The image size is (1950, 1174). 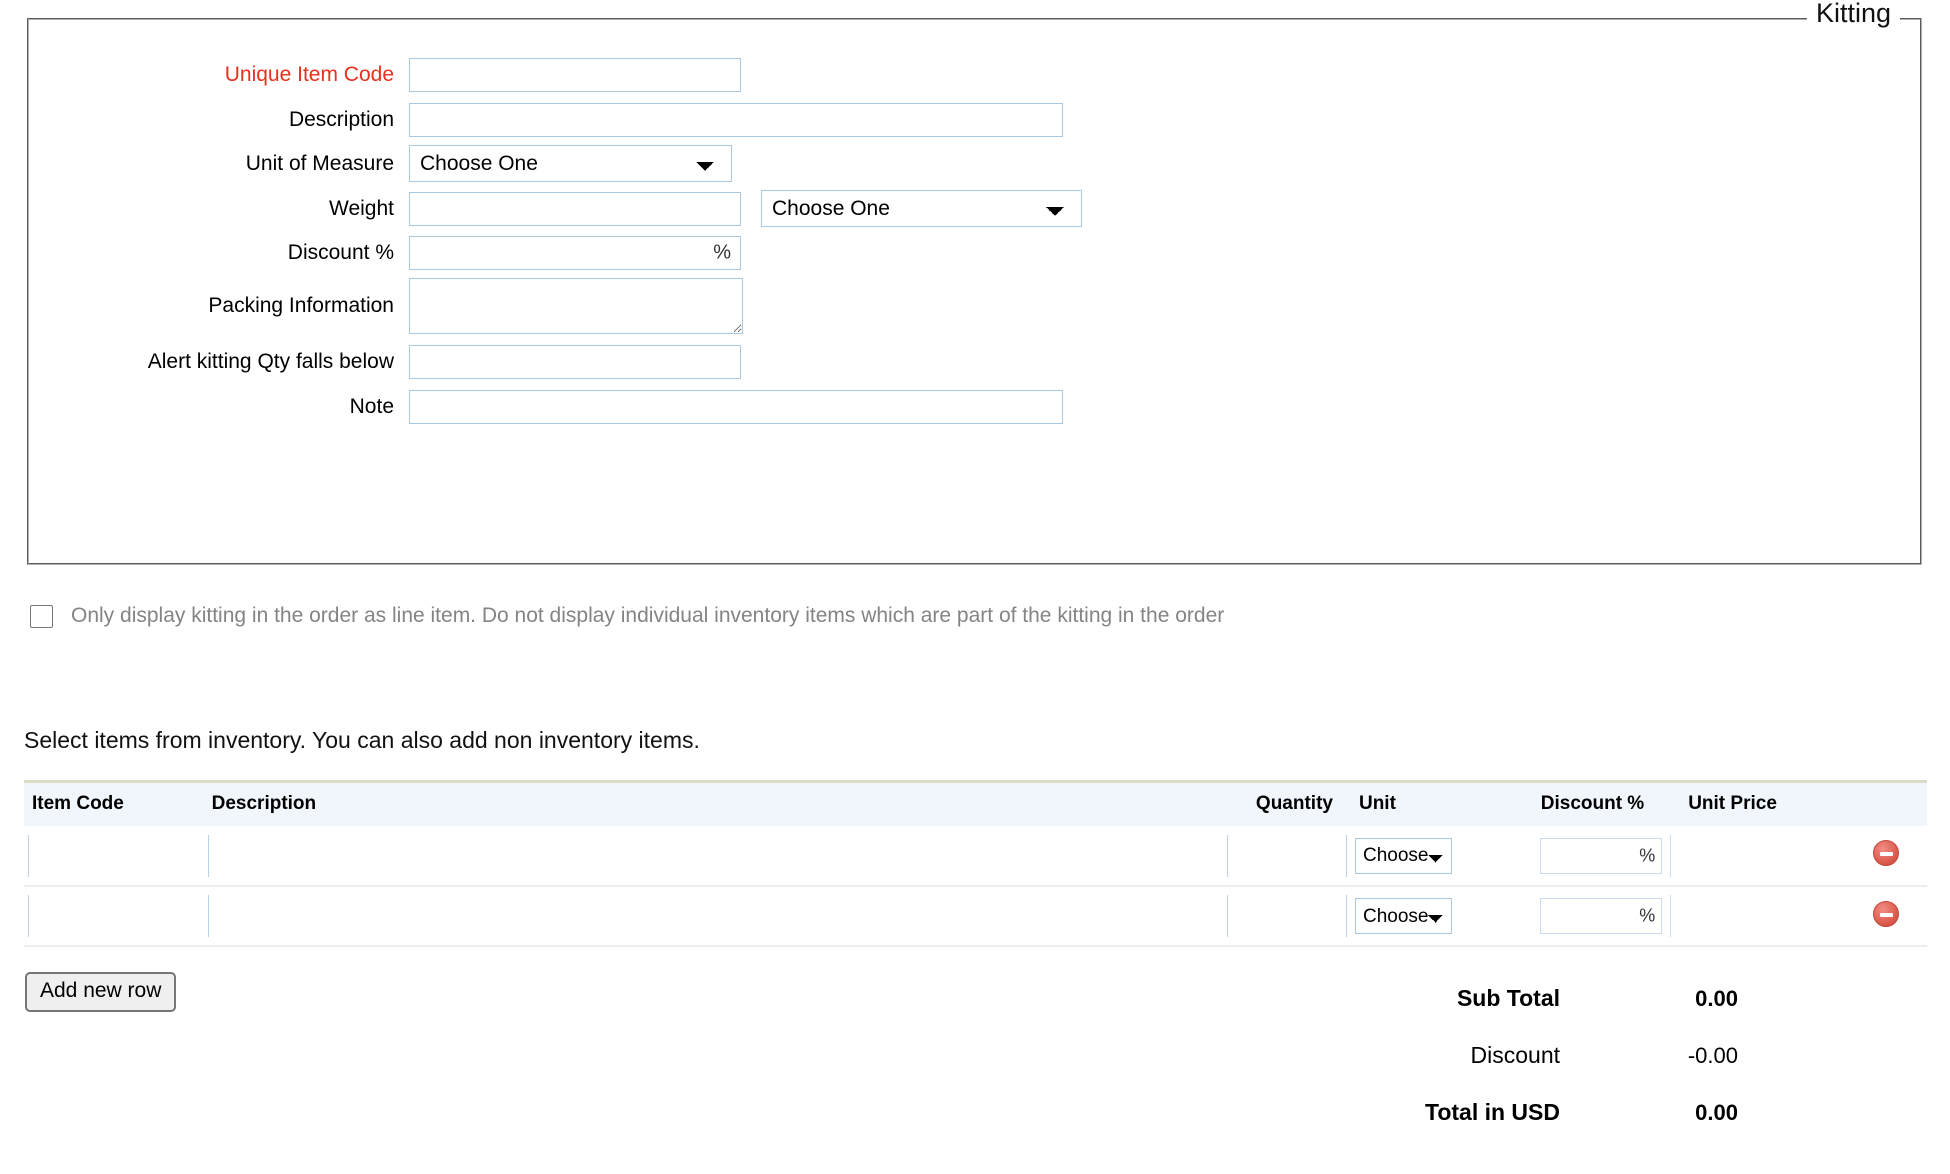 I want to click on sub-total-value: 0.00, so click(x=1716, y=998).